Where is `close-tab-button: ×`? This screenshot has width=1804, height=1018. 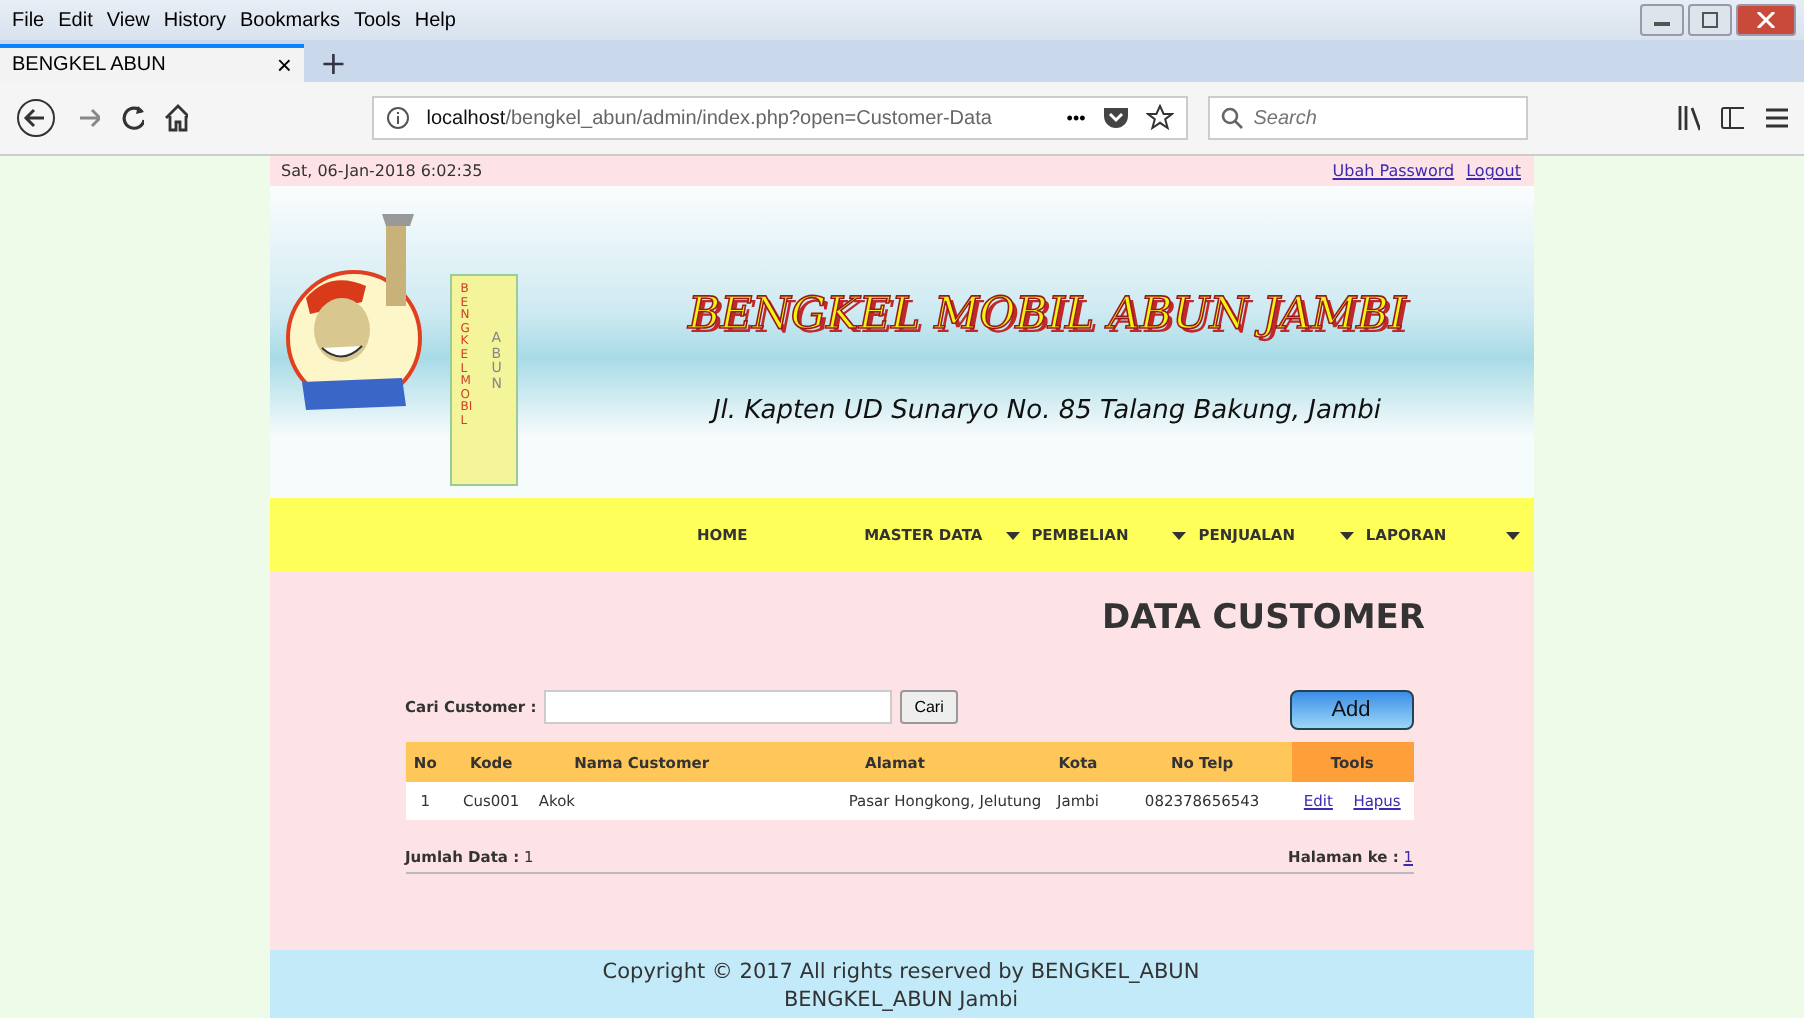 close-tab-button: × is located at coordinates (284, 65).